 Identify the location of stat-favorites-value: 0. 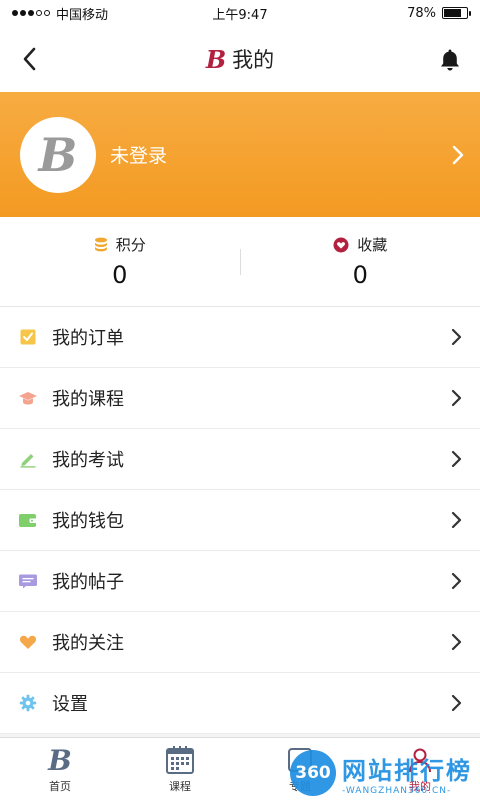
(360, 275).